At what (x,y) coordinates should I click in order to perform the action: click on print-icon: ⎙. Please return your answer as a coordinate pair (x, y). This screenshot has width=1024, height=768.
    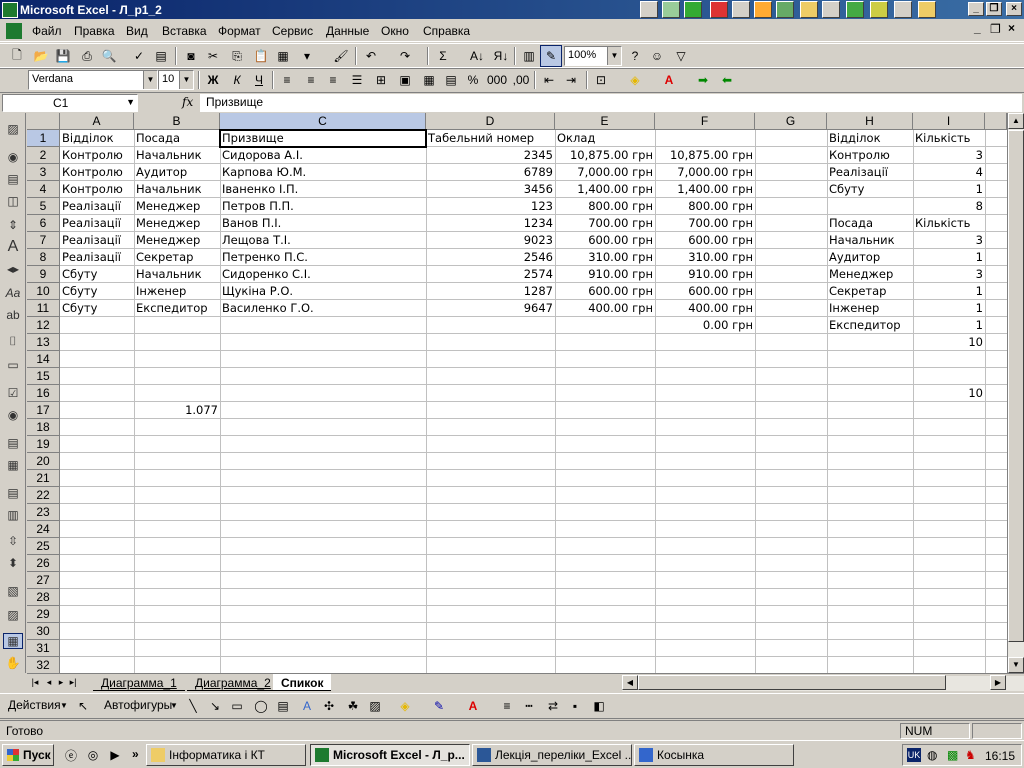
    Looking at the image, I should click on (87, 56).